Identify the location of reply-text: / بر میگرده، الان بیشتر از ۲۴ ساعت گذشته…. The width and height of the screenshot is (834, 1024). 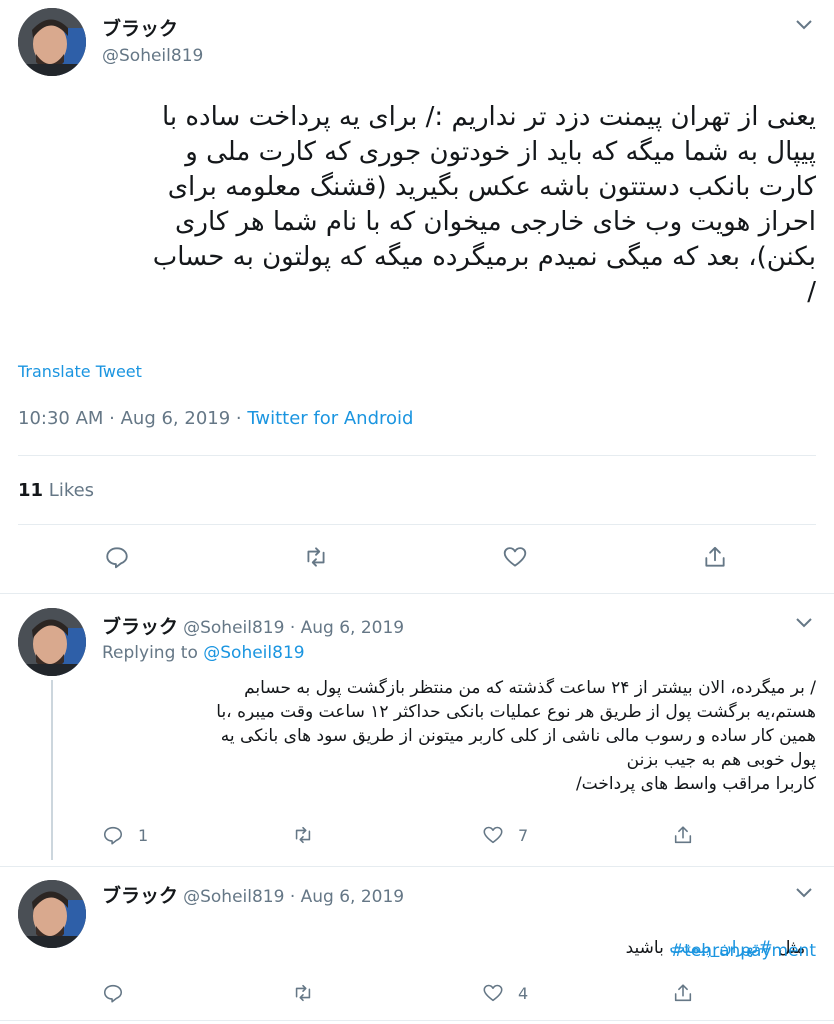
(516, 736).